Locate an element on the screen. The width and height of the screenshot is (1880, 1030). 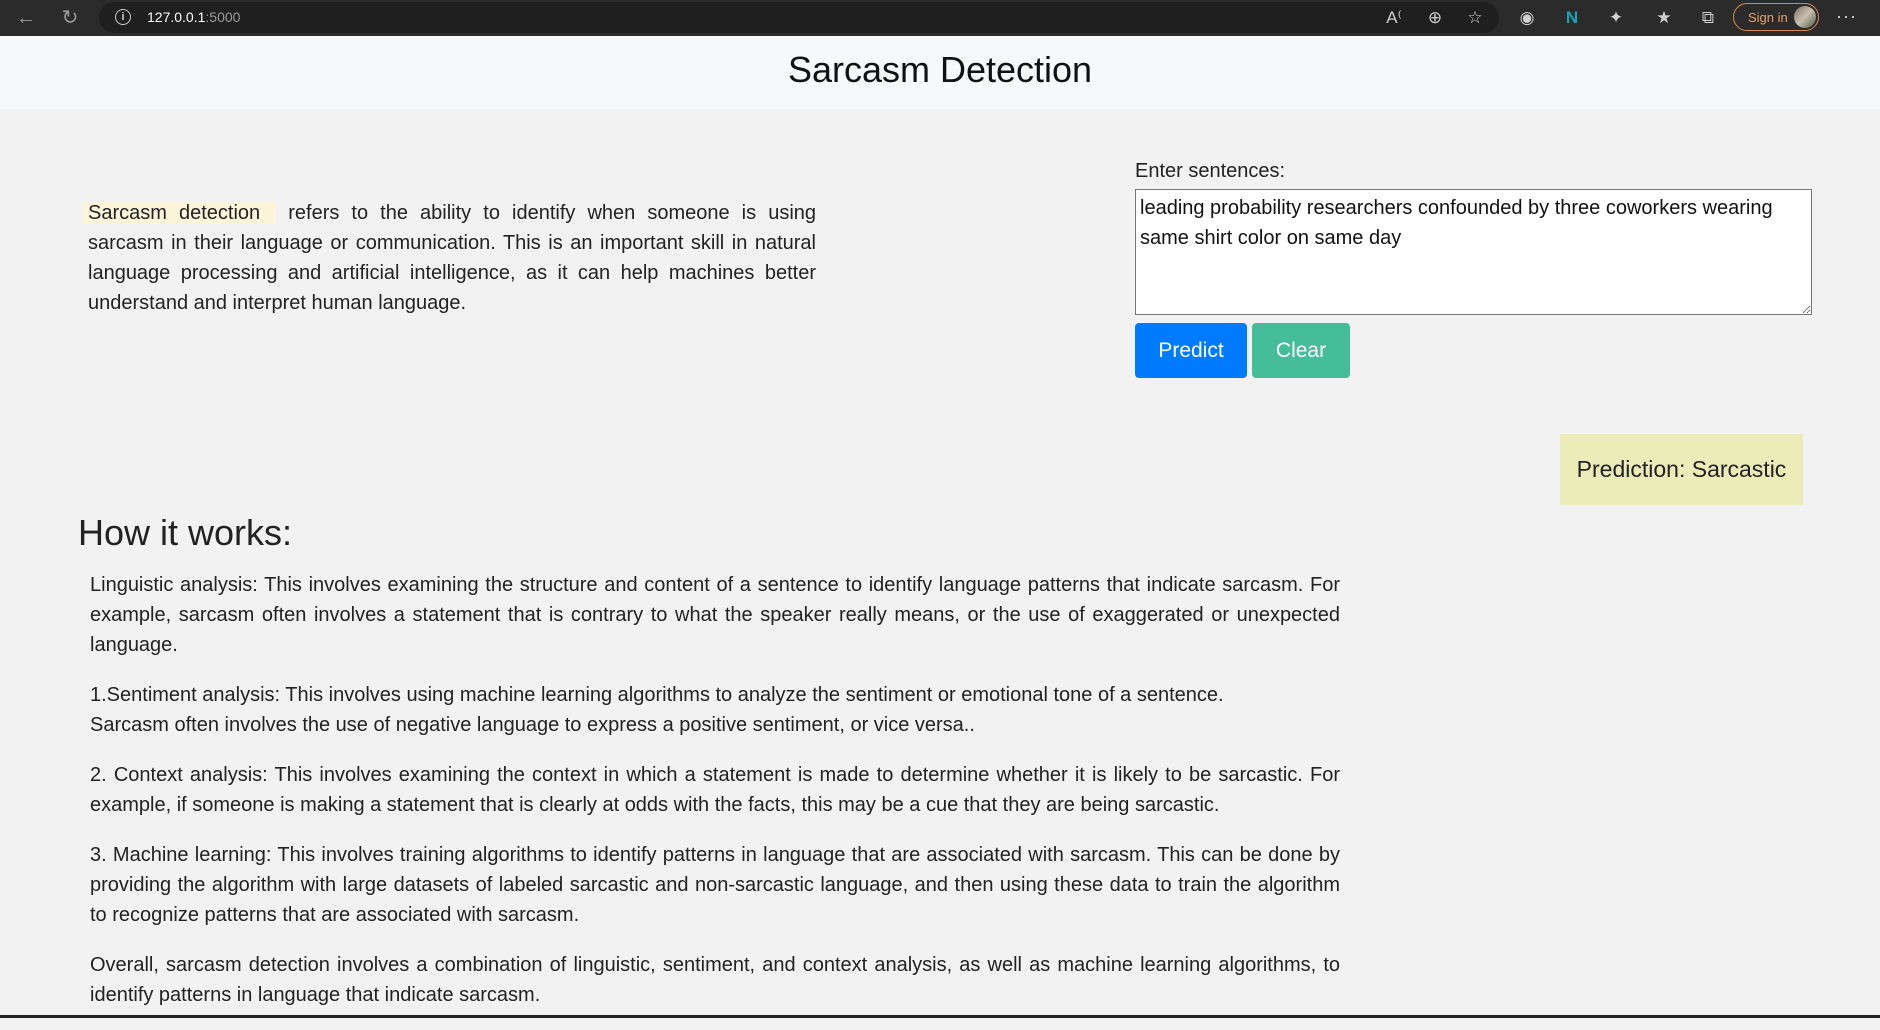
refresh-icon: ↻ is located at coordinates (70, 18).